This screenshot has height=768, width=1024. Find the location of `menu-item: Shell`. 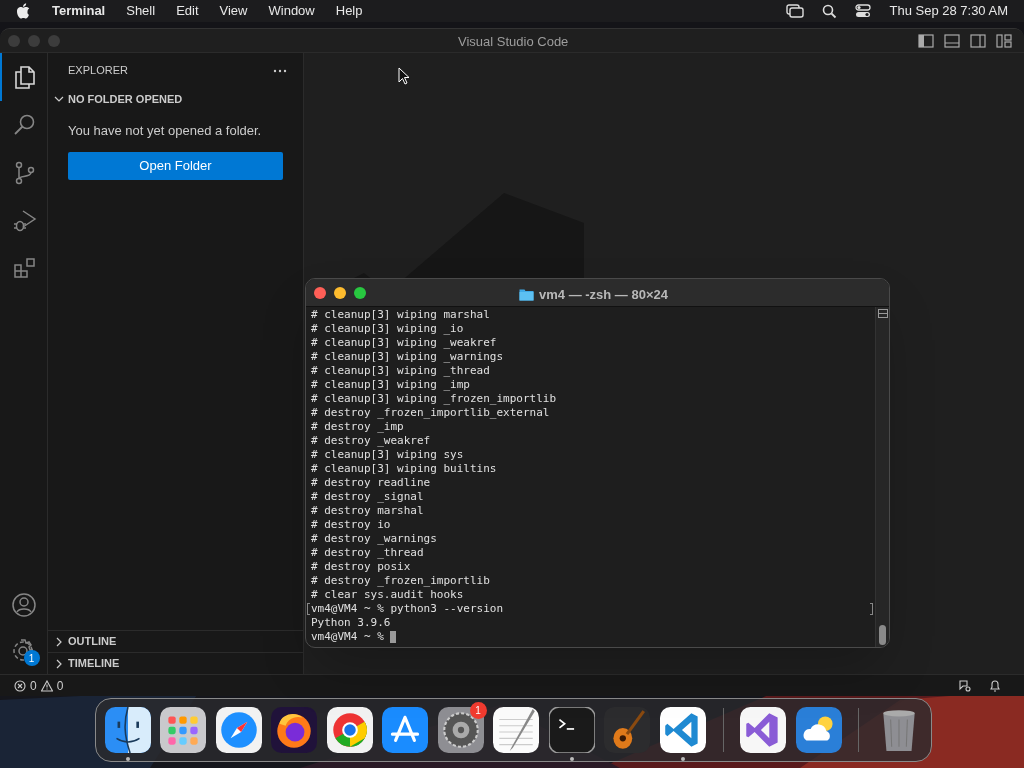

menu-item: Shell is located at coordinates (141, 11).